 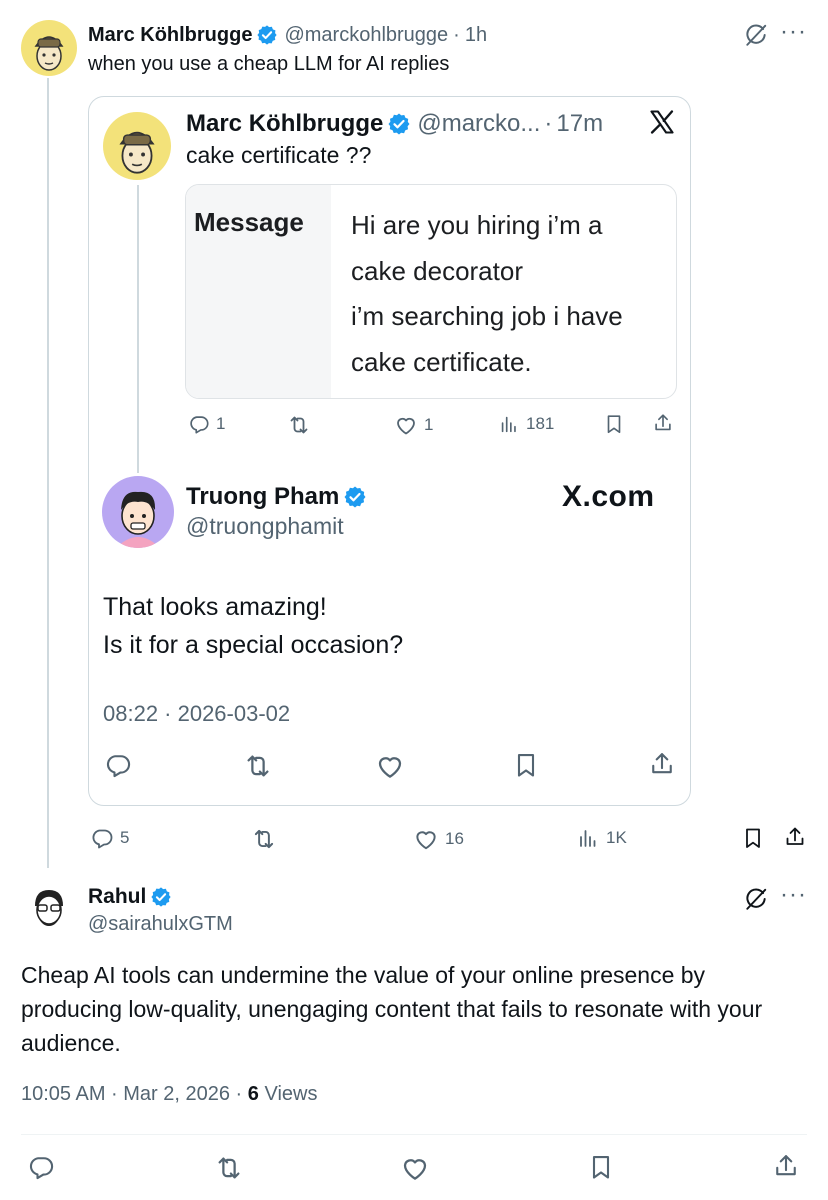 What do you see at coordinates (429, 424) in the screenshot?
I see `inner-like-count: 1` at bounding box center [429, 424].